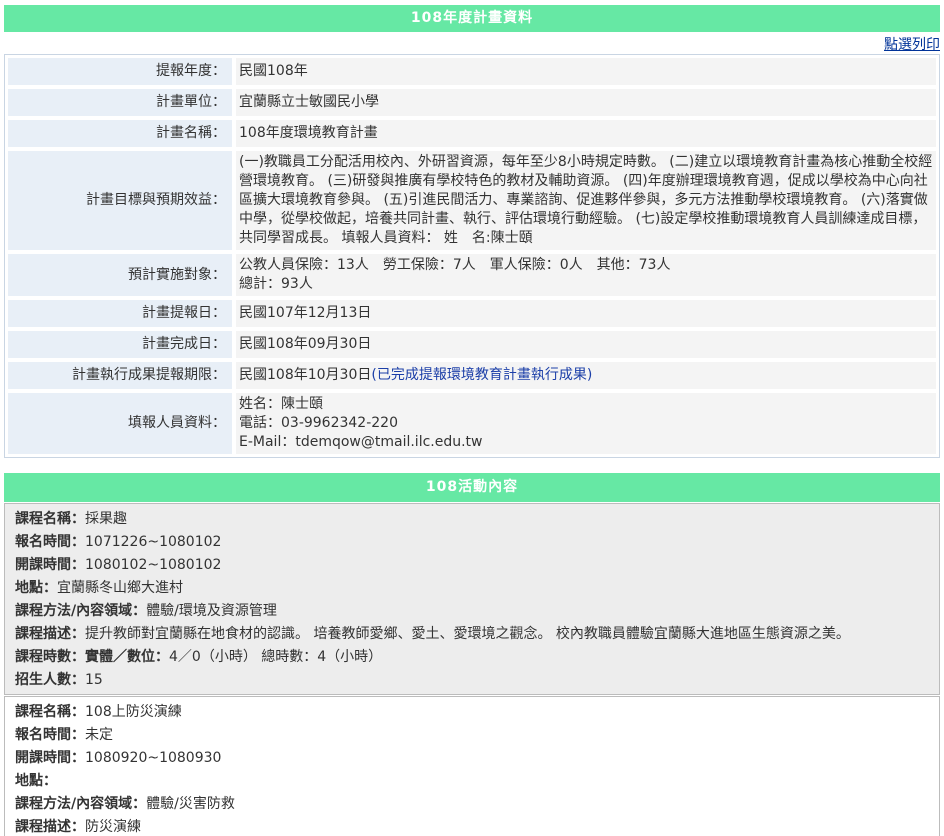 The width and height of the screenshot is (944, 836). Describe the element at coordinates (120, 275) in the screenshot. I see `info-label: 預計實施對象：` at that location.